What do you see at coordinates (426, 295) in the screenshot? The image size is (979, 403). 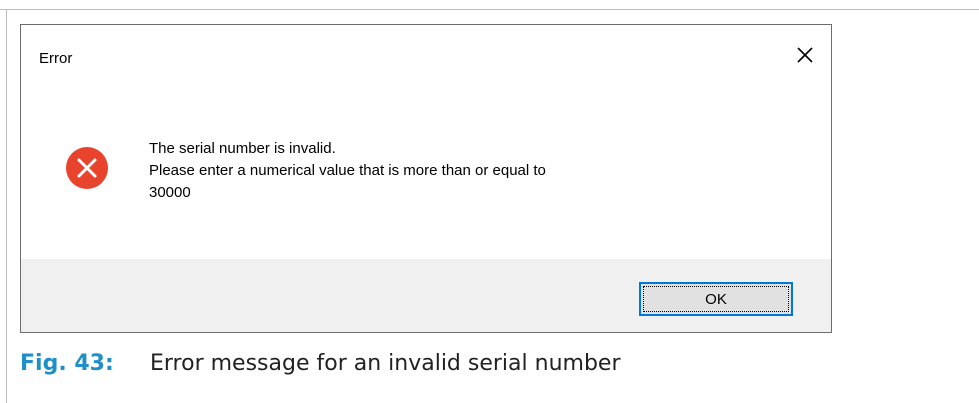 I see `dialog-button-bar: OK` at bounding box center [426, 295].